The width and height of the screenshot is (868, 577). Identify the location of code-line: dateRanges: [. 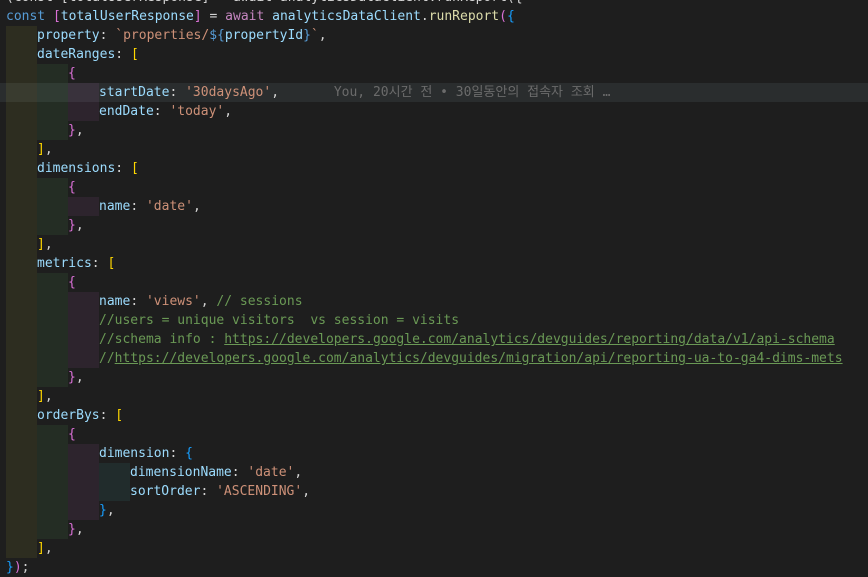
(434, 54).